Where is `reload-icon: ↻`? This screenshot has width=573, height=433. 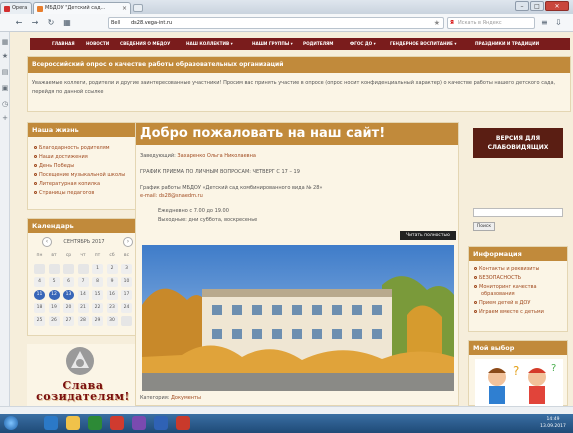 reload-icon: ↻ is located at coordinates (51, 22).